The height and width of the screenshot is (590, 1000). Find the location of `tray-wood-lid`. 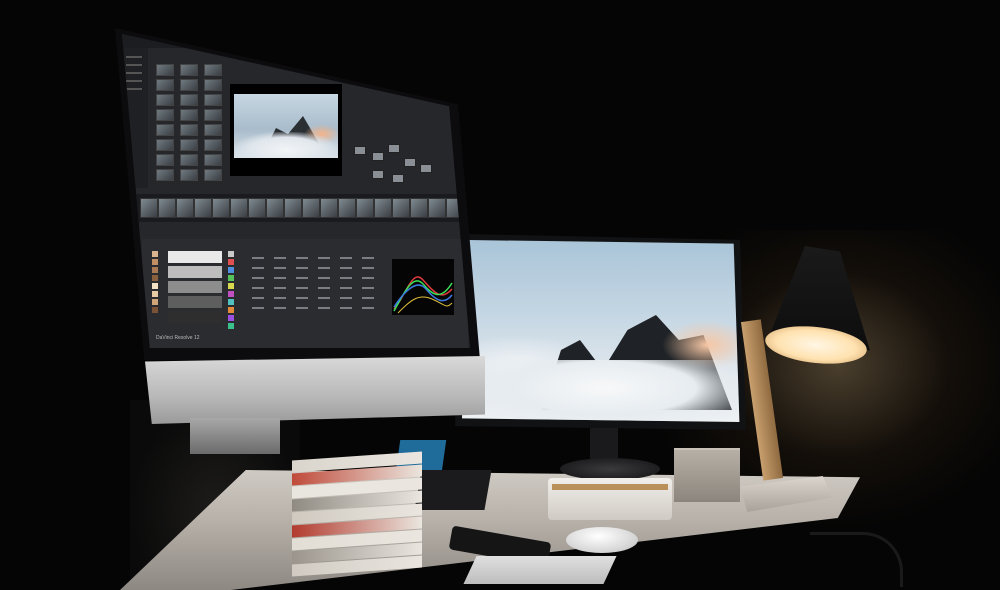

tray-wood-lid is located at coordinates (610, 487).